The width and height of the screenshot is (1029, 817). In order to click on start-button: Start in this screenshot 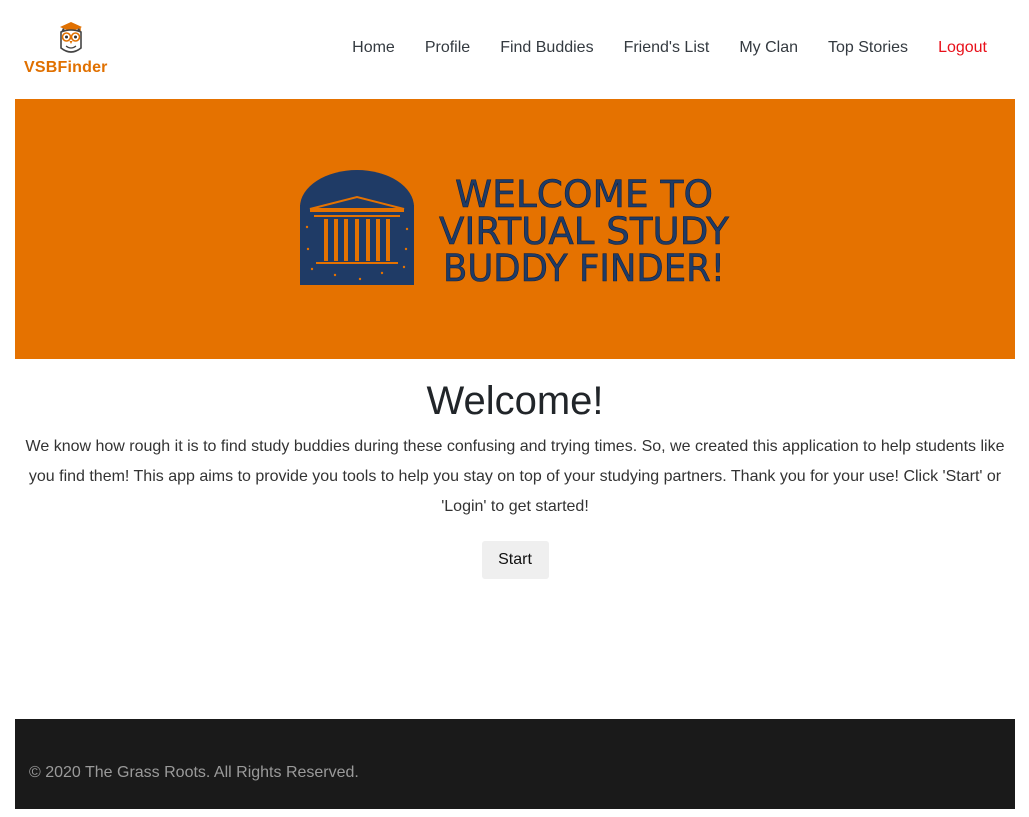, I will do `click(515, 560)`.